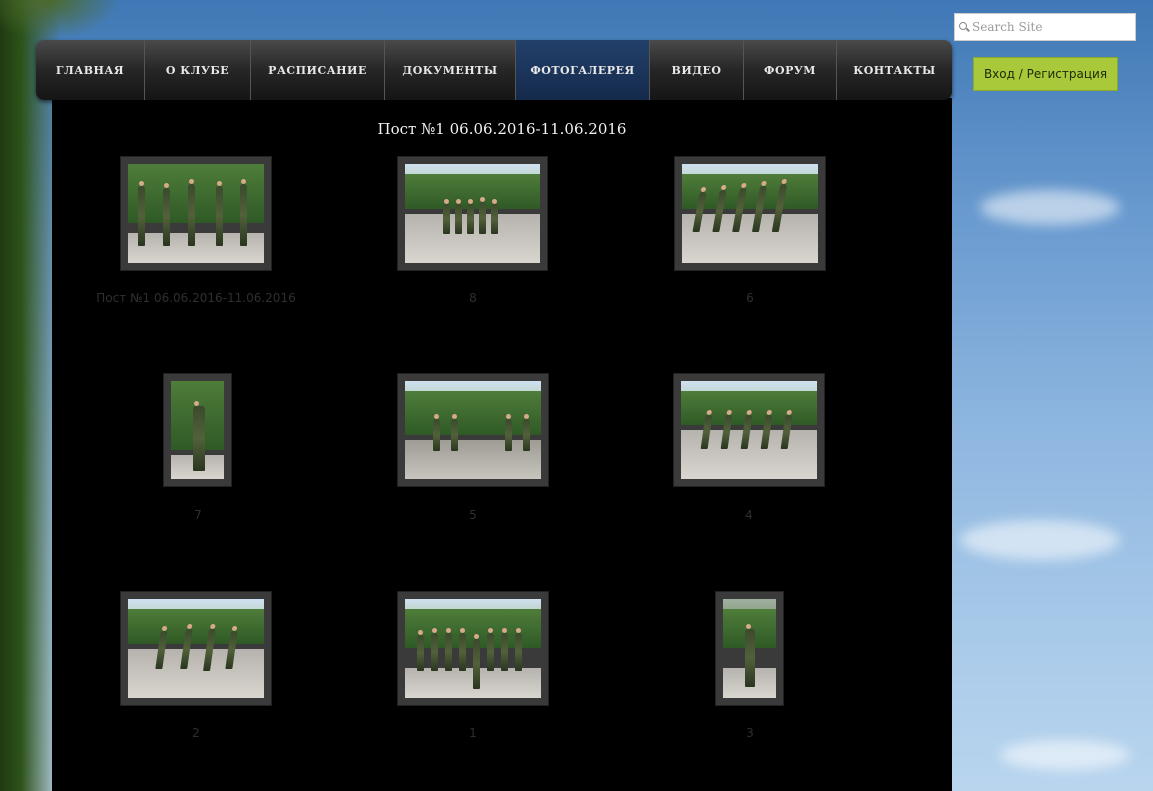  Describe the element at coordinates (750, 733) in the screenshot. I see `thumbnail-caption: 3` at that location.